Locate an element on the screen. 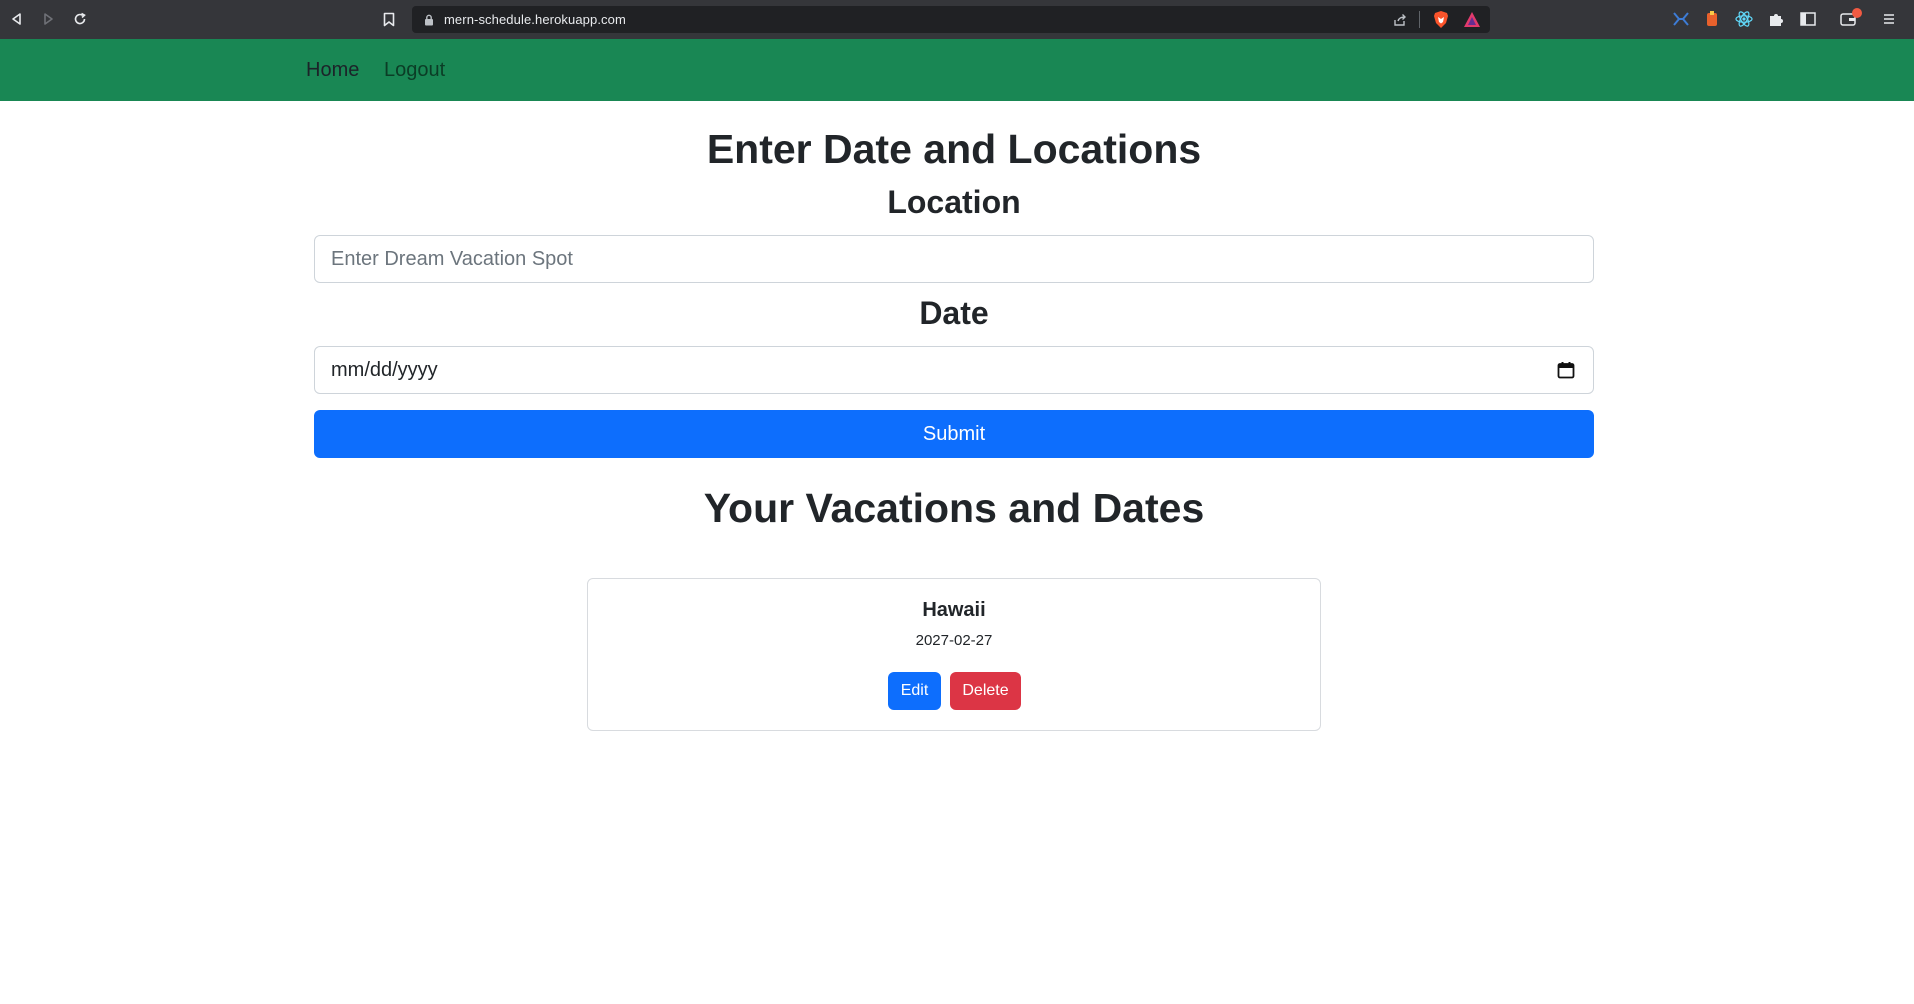  menu-icon is located at coordinates (1889, 19).